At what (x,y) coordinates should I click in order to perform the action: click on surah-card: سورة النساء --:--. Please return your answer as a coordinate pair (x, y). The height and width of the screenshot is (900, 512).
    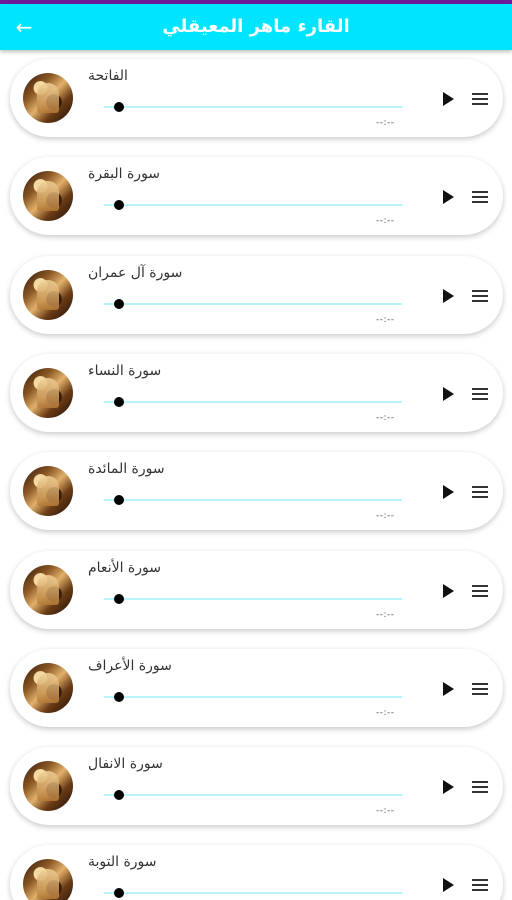
    Looking at the image, I should click on (256, 392).